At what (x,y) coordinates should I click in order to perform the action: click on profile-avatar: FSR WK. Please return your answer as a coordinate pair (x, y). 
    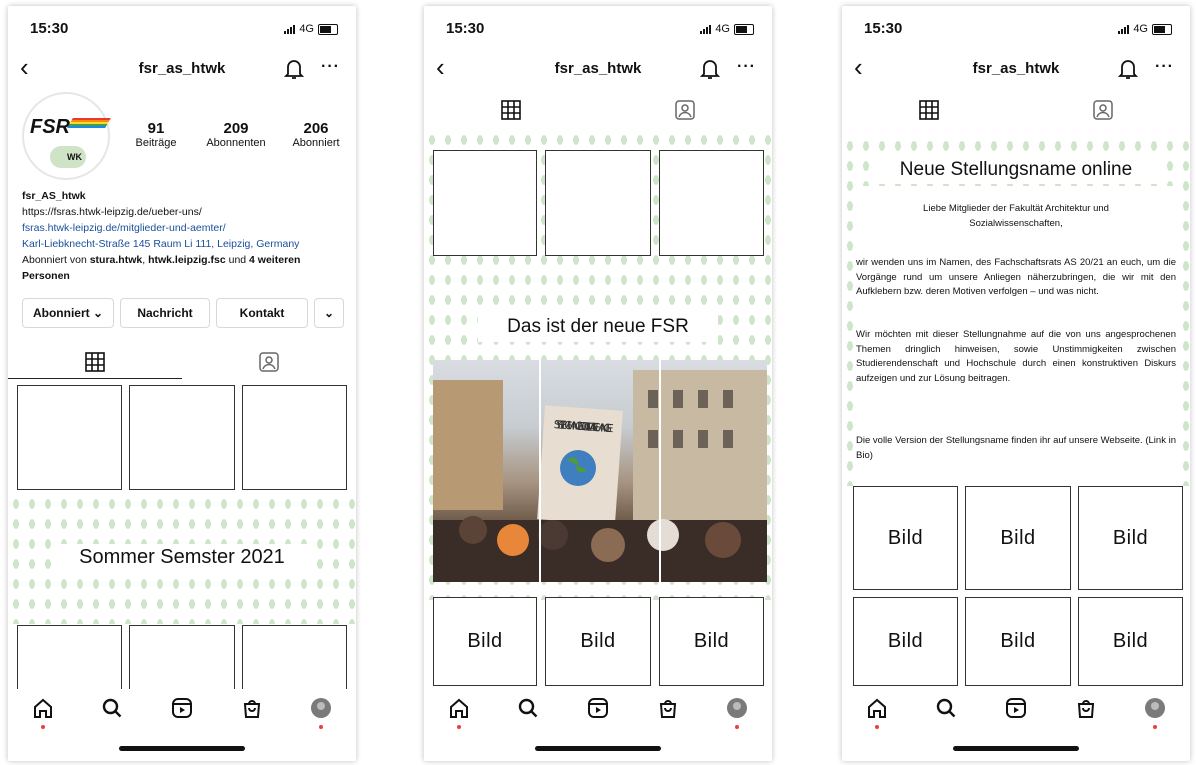
    Looking at the image, I should click on (66, 136).